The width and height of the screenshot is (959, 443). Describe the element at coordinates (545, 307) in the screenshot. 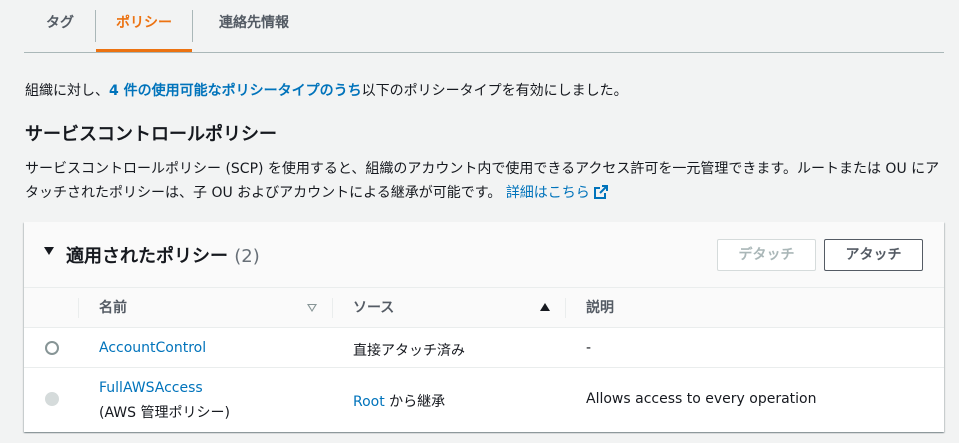

I see `sort-up-icon` at that location.